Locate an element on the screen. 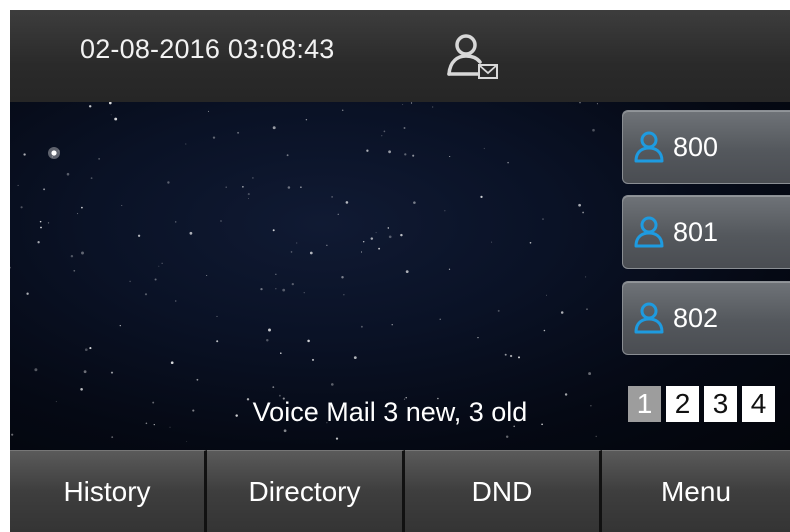  line-key-label: 802 is located at coordinates (696, 317).